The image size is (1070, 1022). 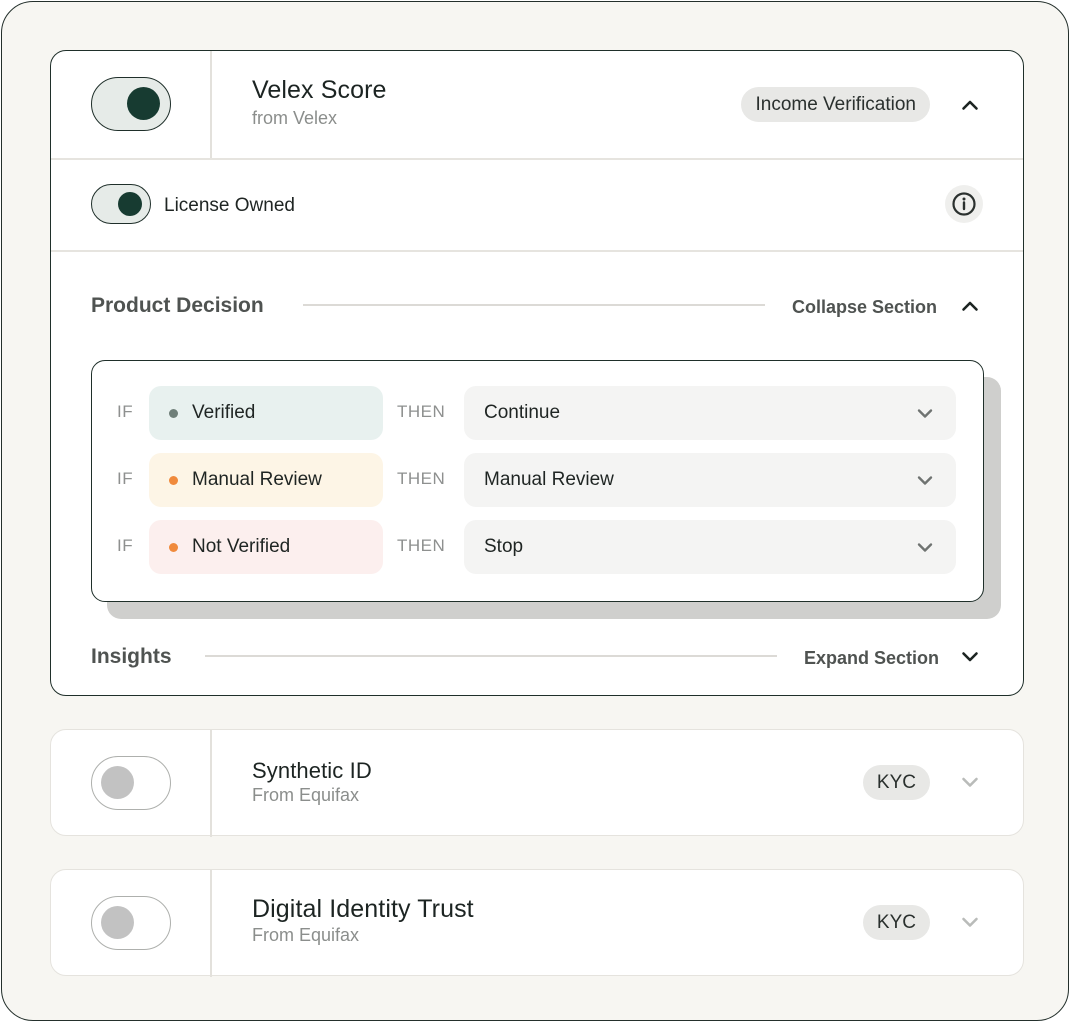 What do you see at coordinates (710, 413) in the screenshot?
I see `action-select: Continue` at bounding box center [710, 413].